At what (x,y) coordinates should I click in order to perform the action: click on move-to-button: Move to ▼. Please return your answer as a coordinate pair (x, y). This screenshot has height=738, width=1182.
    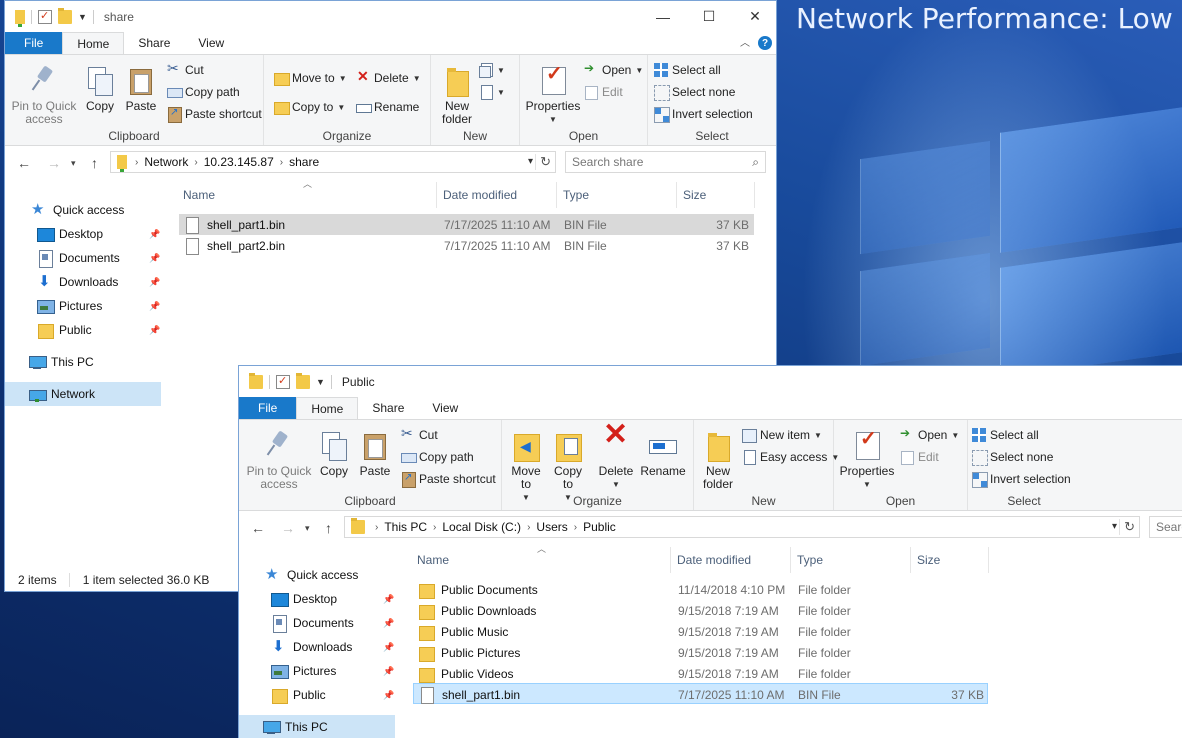
    Looking at the image, I should click on (526, 467).